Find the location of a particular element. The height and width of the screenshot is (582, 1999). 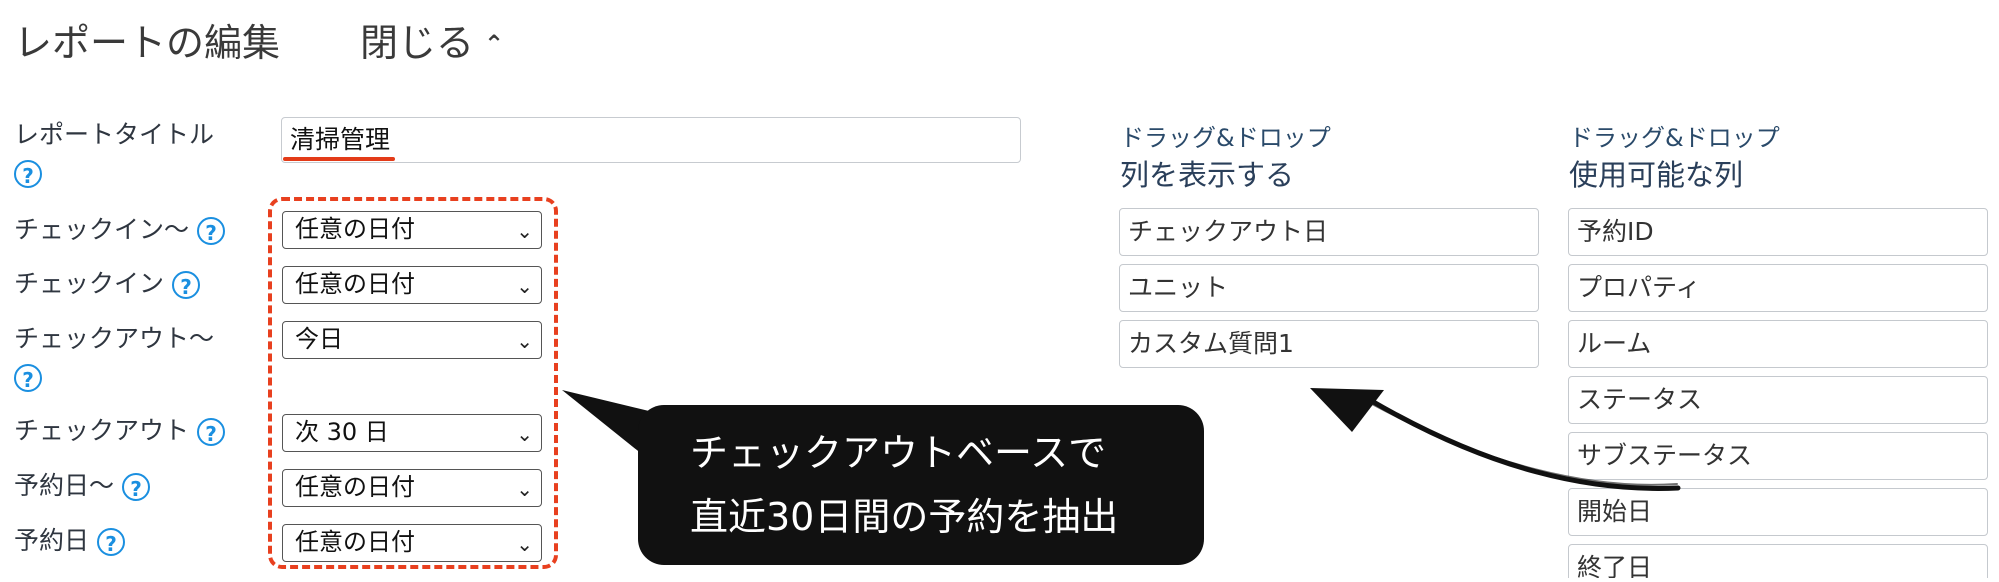

annotation-underline is located at coordinates (339, 159).